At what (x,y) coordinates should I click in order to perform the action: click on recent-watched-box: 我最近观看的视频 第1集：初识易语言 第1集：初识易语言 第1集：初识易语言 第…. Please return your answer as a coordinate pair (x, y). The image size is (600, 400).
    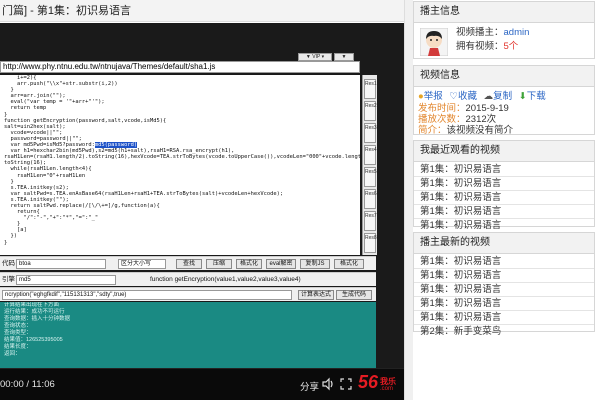
    Looking at the image, I should click on (504, 185).